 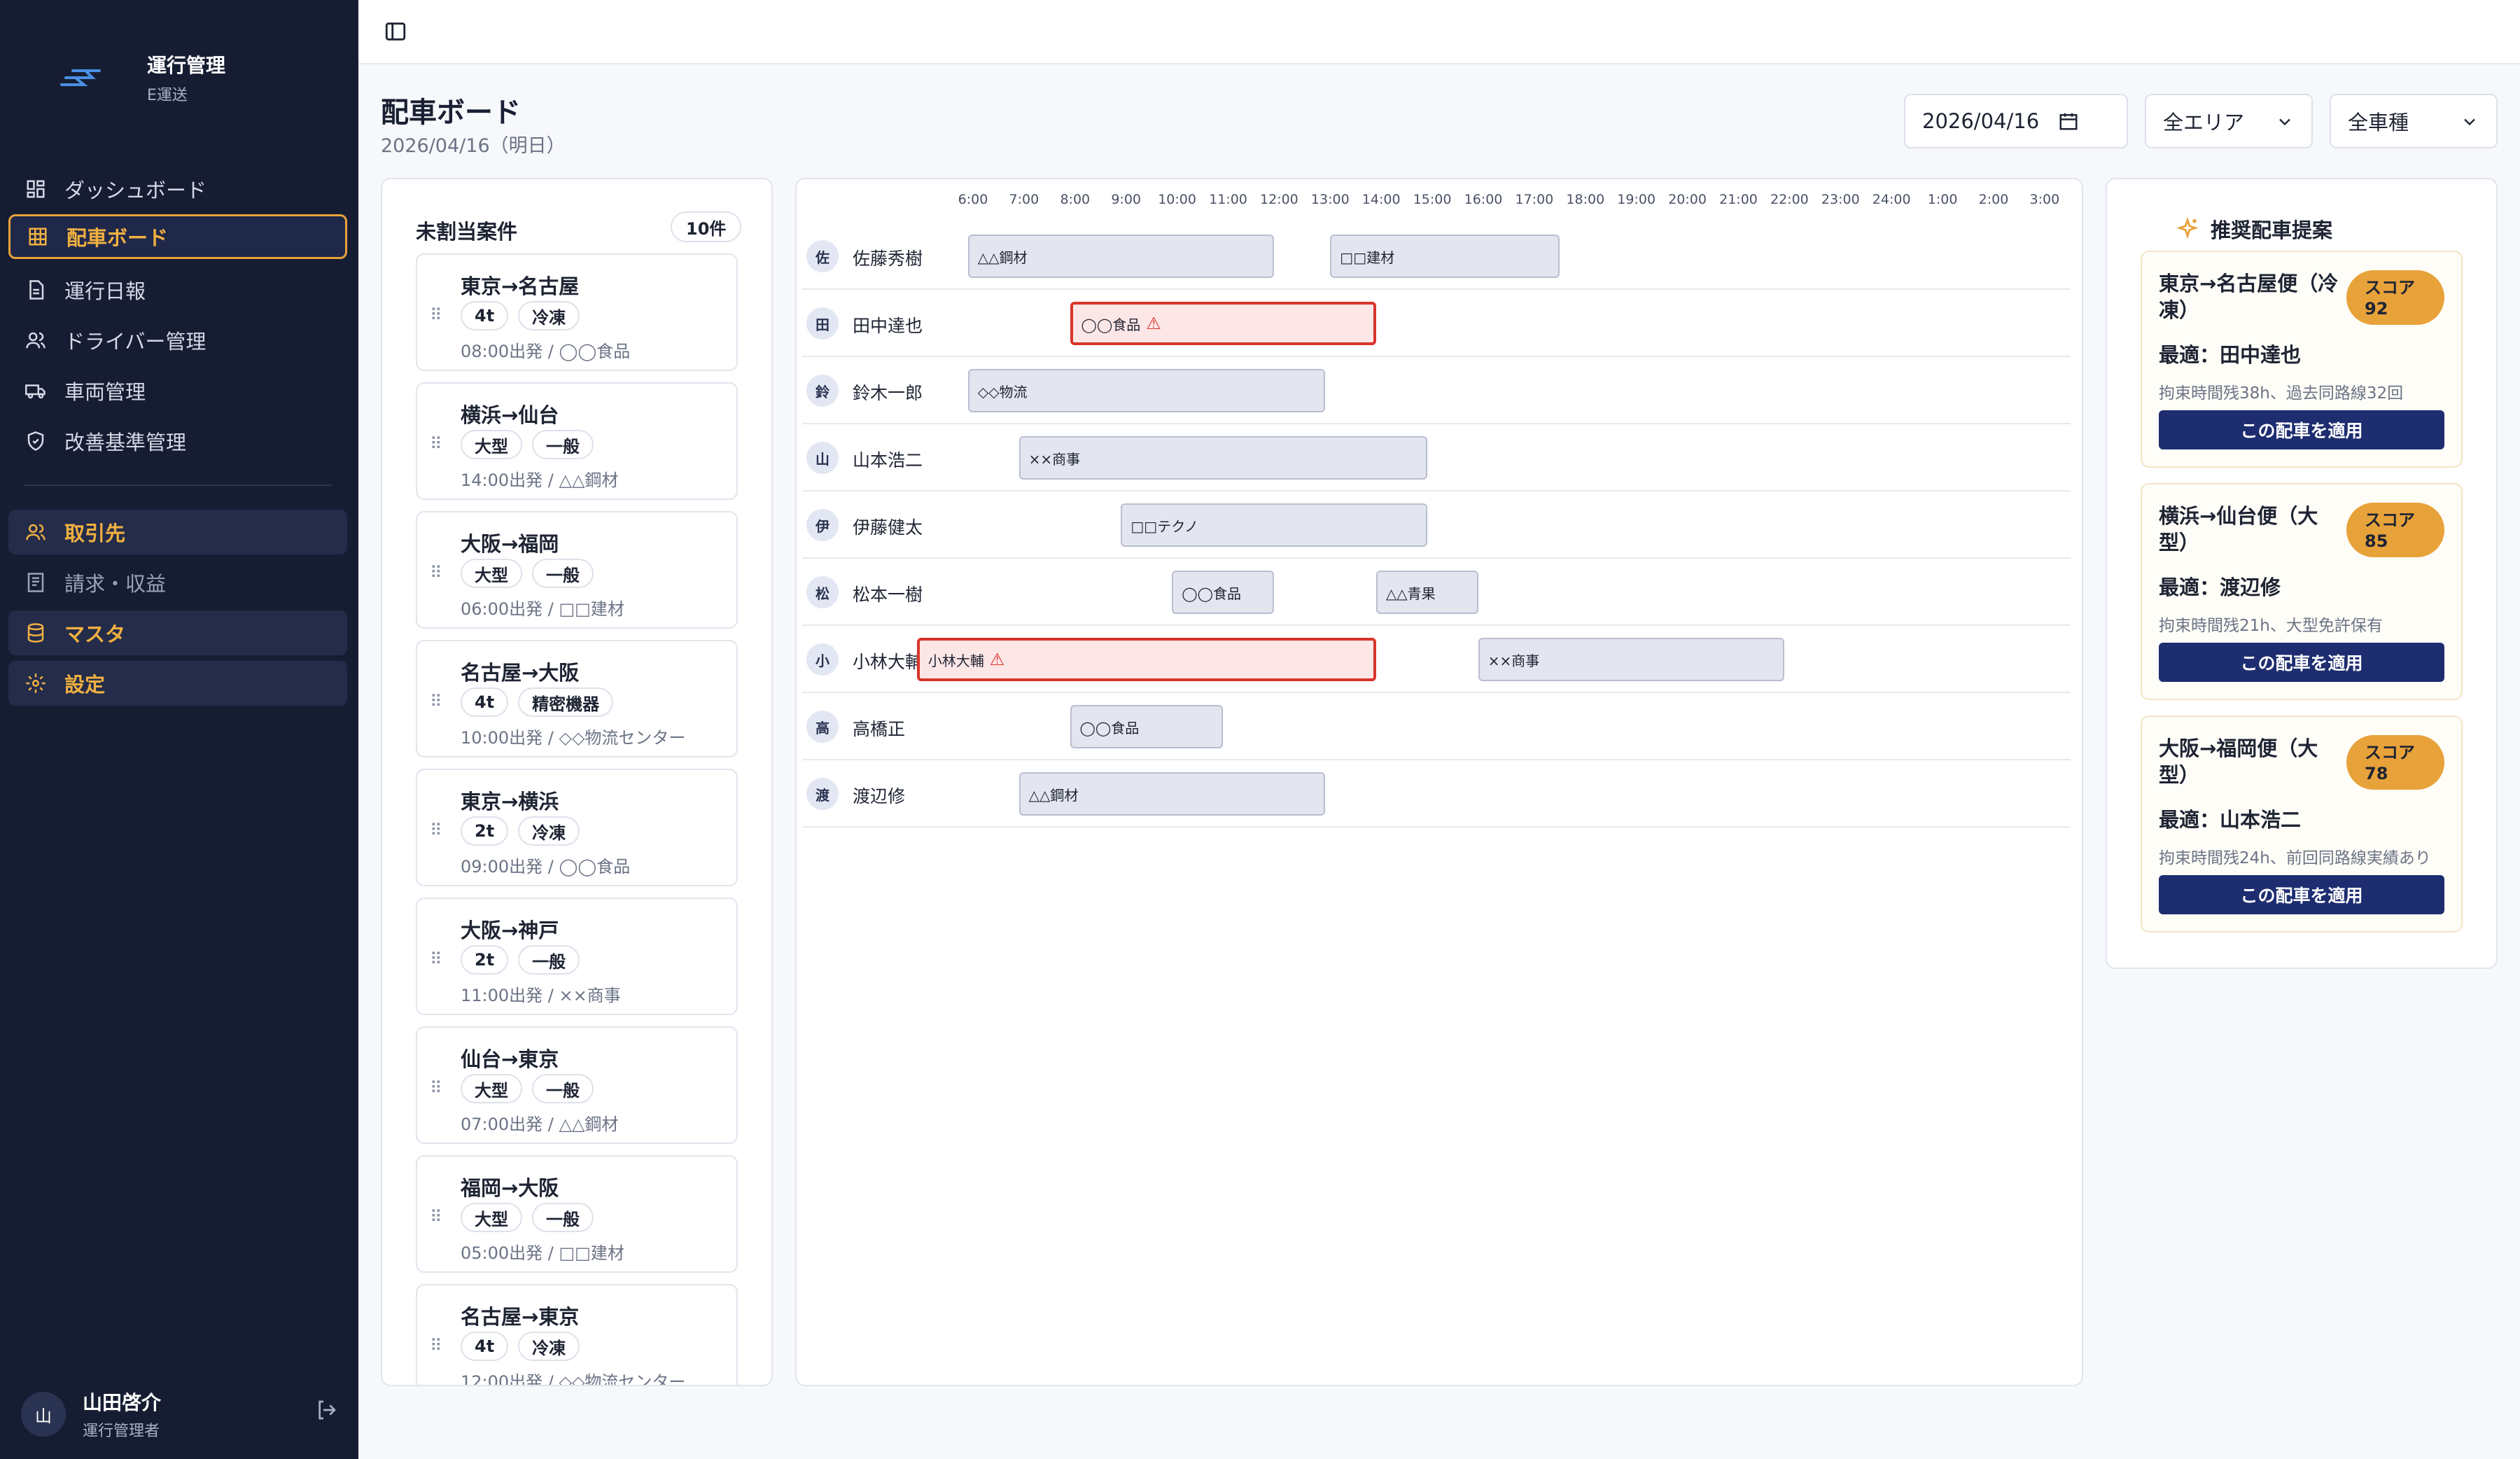 I want to click on job-card: ⠿ 福岡→大阪 大型 一般 05:00出発 / □□建材, so click(x=577, y=1214).